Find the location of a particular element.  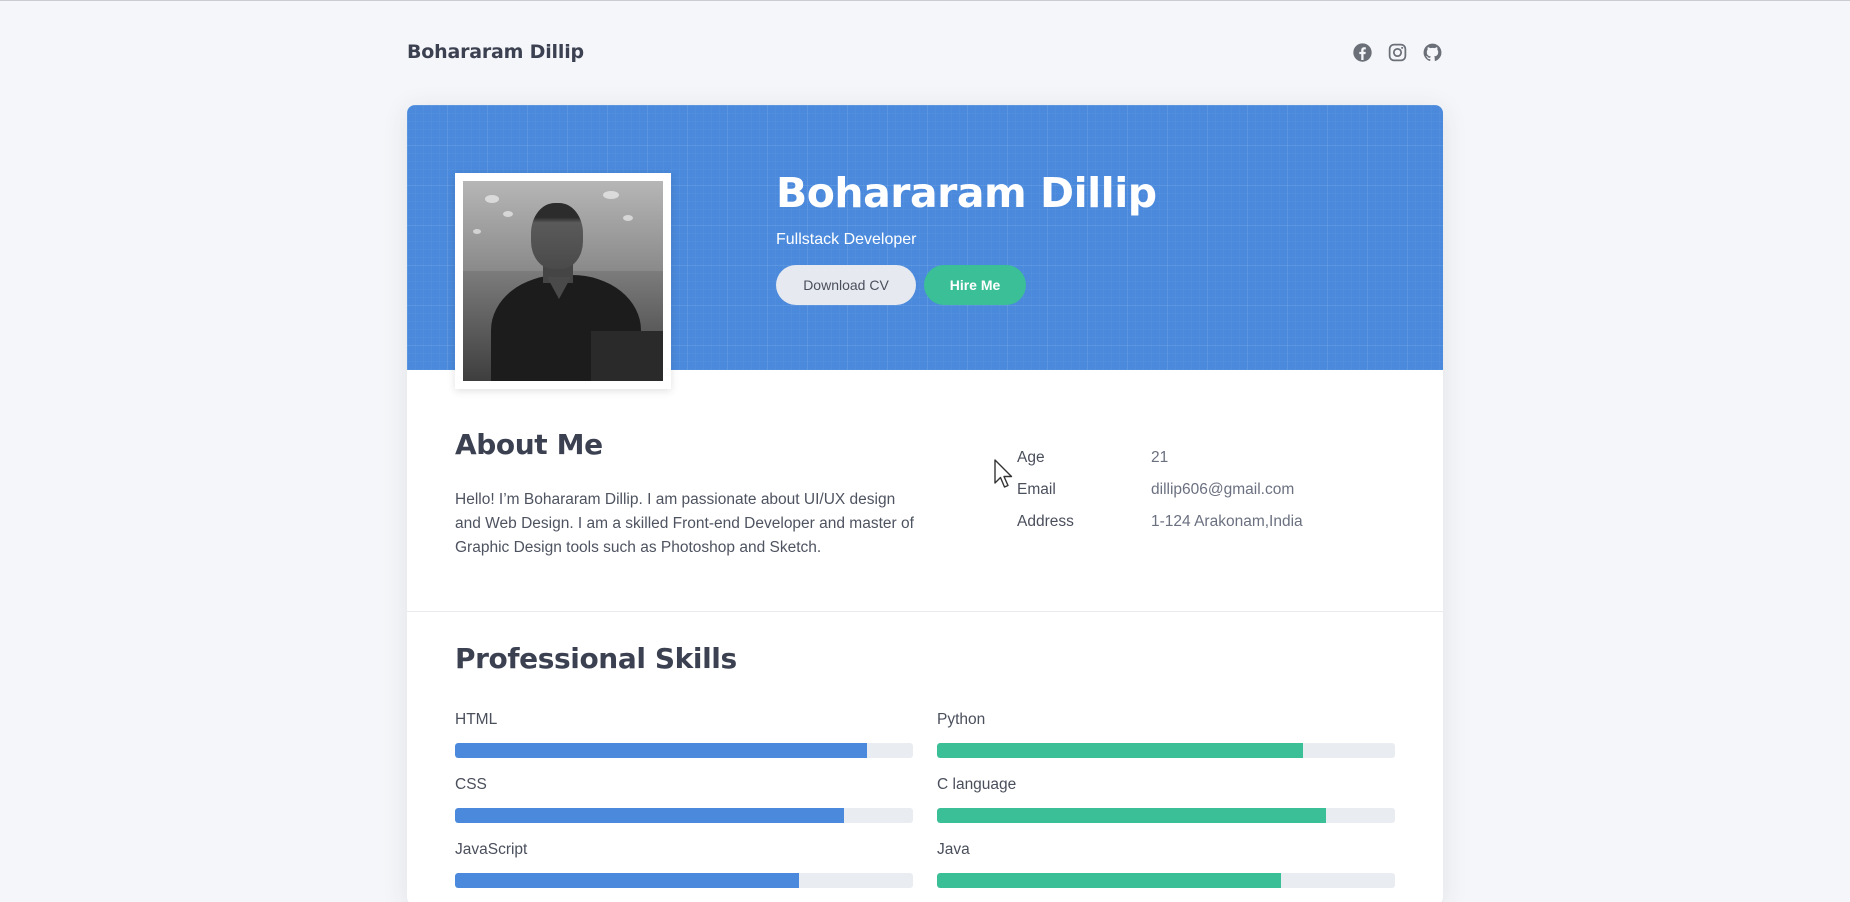

info-label: Age is located at coordinates (1031, 457).